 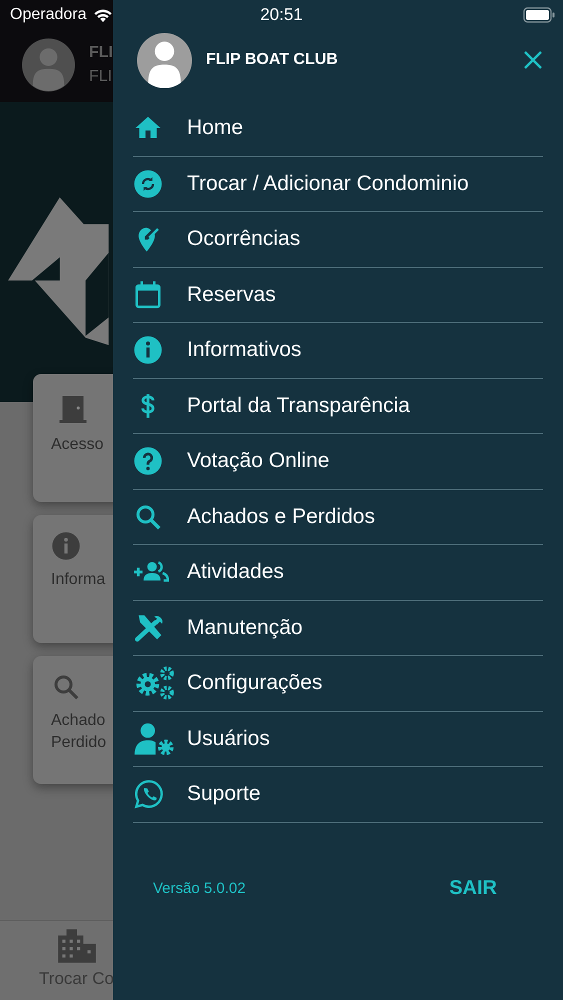 I want to click on club-name: FLIP BOAT CLUB, so click(x=272, y=60).